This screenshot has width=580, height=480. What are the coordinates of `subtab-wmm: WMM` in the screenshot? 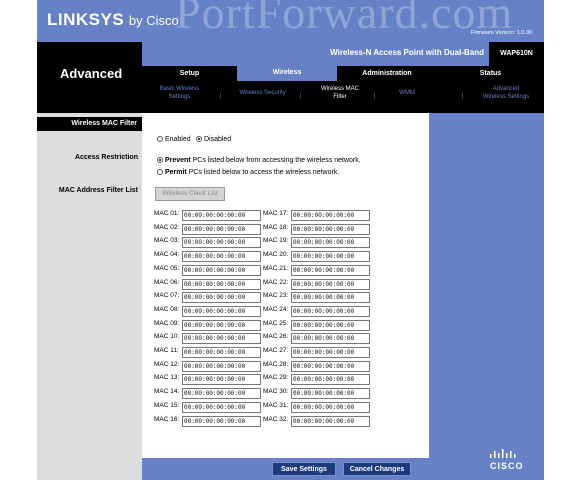 It's located at (407, 93).